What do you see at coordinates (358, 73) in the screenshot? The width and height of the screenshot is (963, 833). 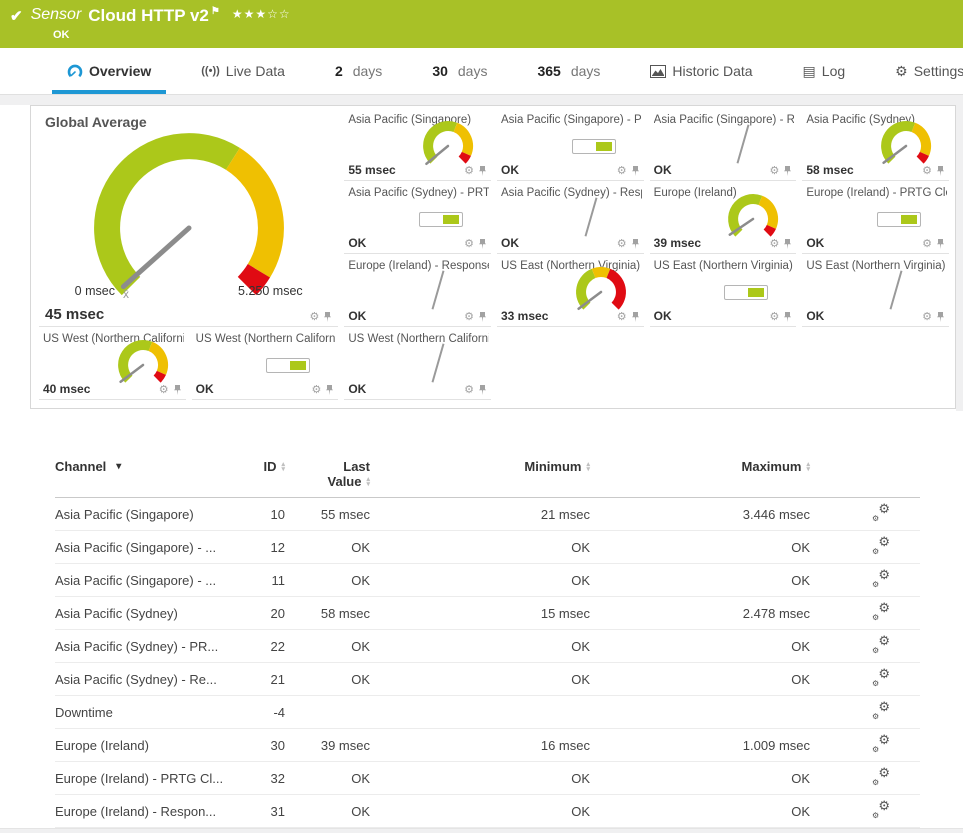 I see `tab-2-days: 2 days` at bounding box center [358, 73].